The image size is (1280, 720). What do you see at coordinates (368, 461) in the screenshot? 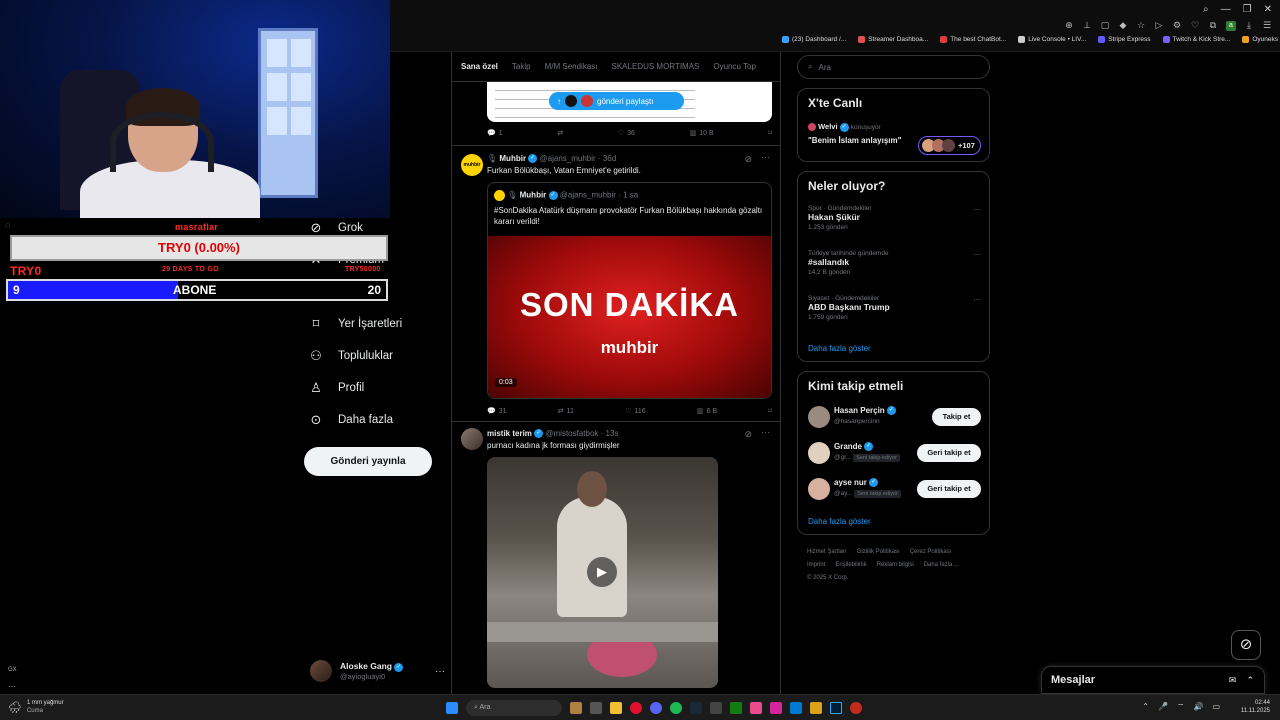
I see `post-button: Gönderi yayınla` at bounding box center [368, 461].